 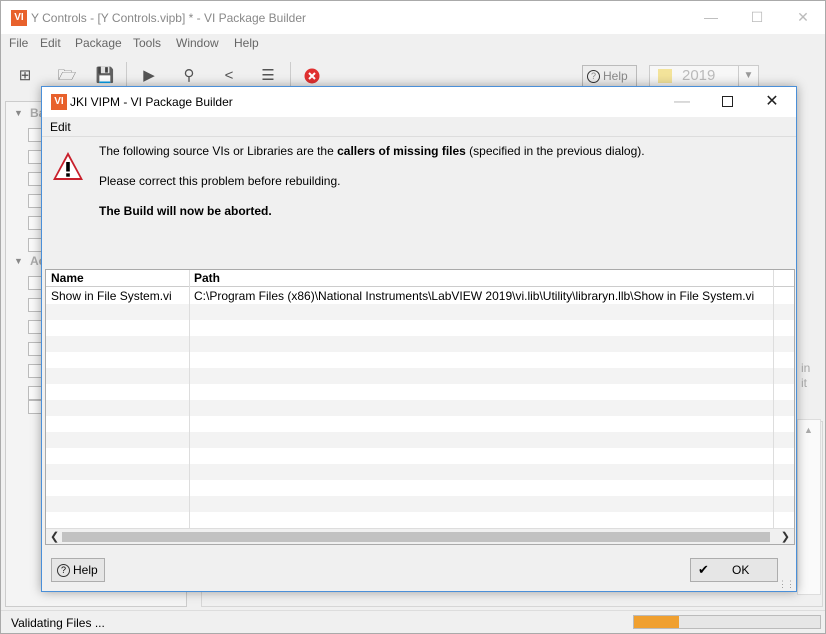 What do you see at coordinates (413, 44) in the screenshot?
I see `main-menubar: File Edit Package Tools Window Help` at bounding box center [413, 44].